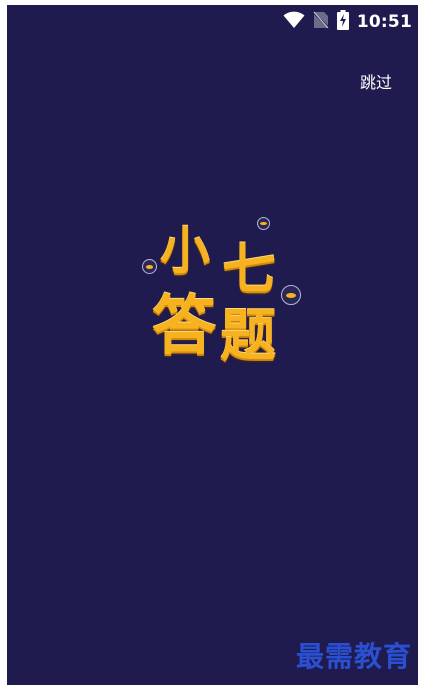 The image size is (421, 687). Describe the element at coordinates (219, 290) in the screenshot. I see `app-logo: 小 七 答 题` at that location.